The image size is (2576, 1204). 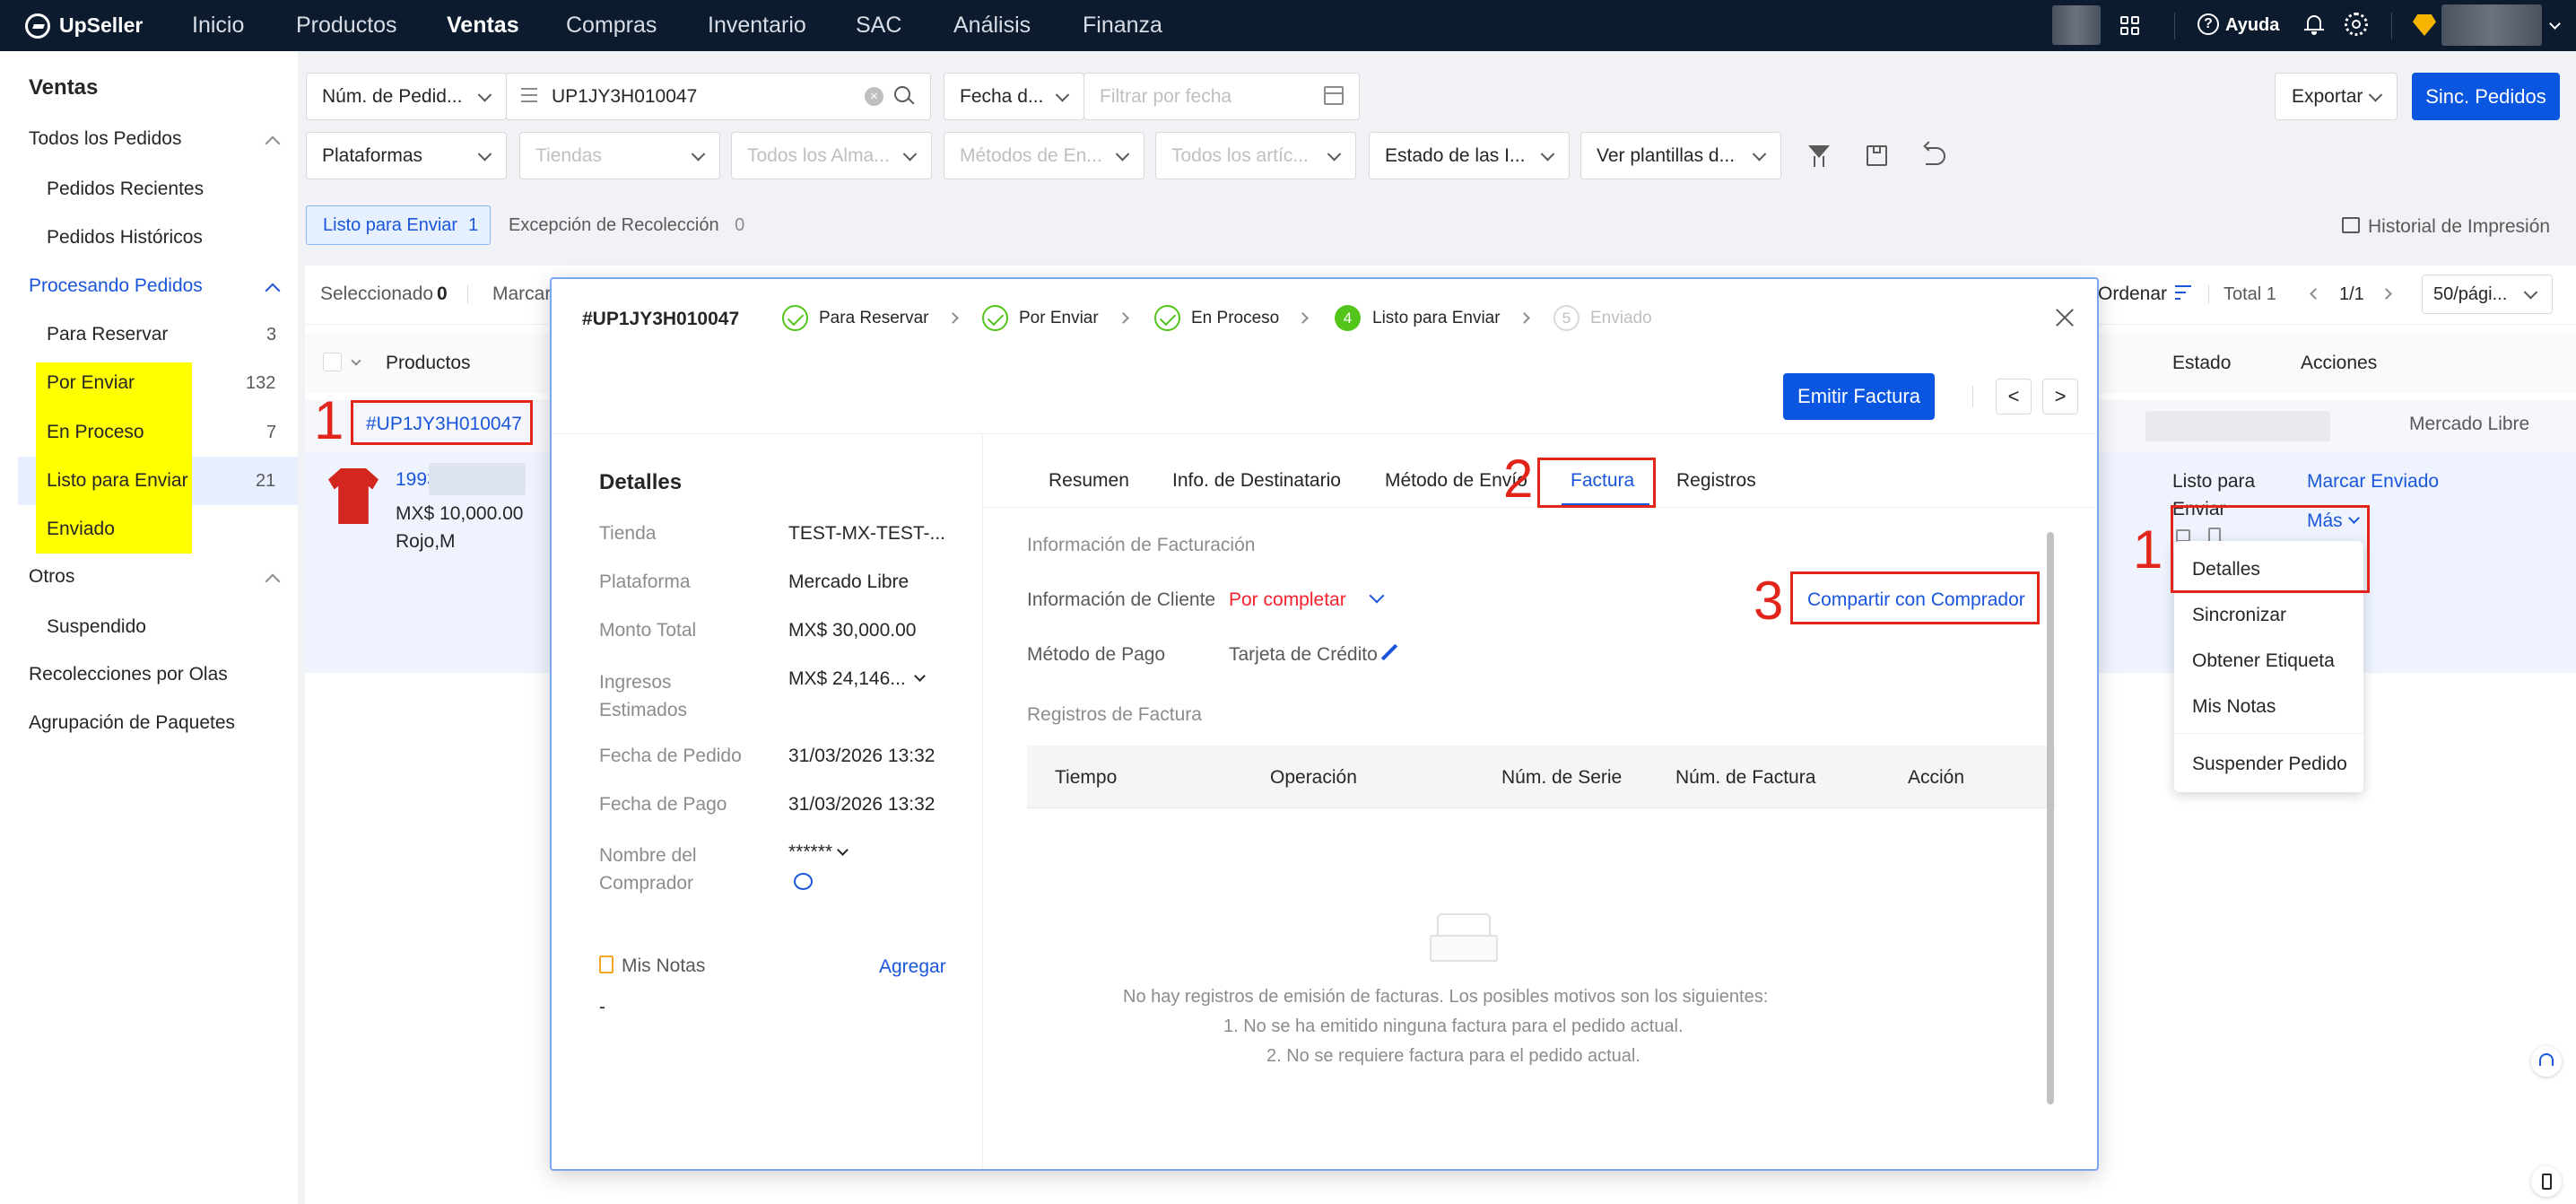 What do you see at coordinates (628, 533) in the screenshot?
I see `detail-key: Tienda` at bounding box center [628, 533].